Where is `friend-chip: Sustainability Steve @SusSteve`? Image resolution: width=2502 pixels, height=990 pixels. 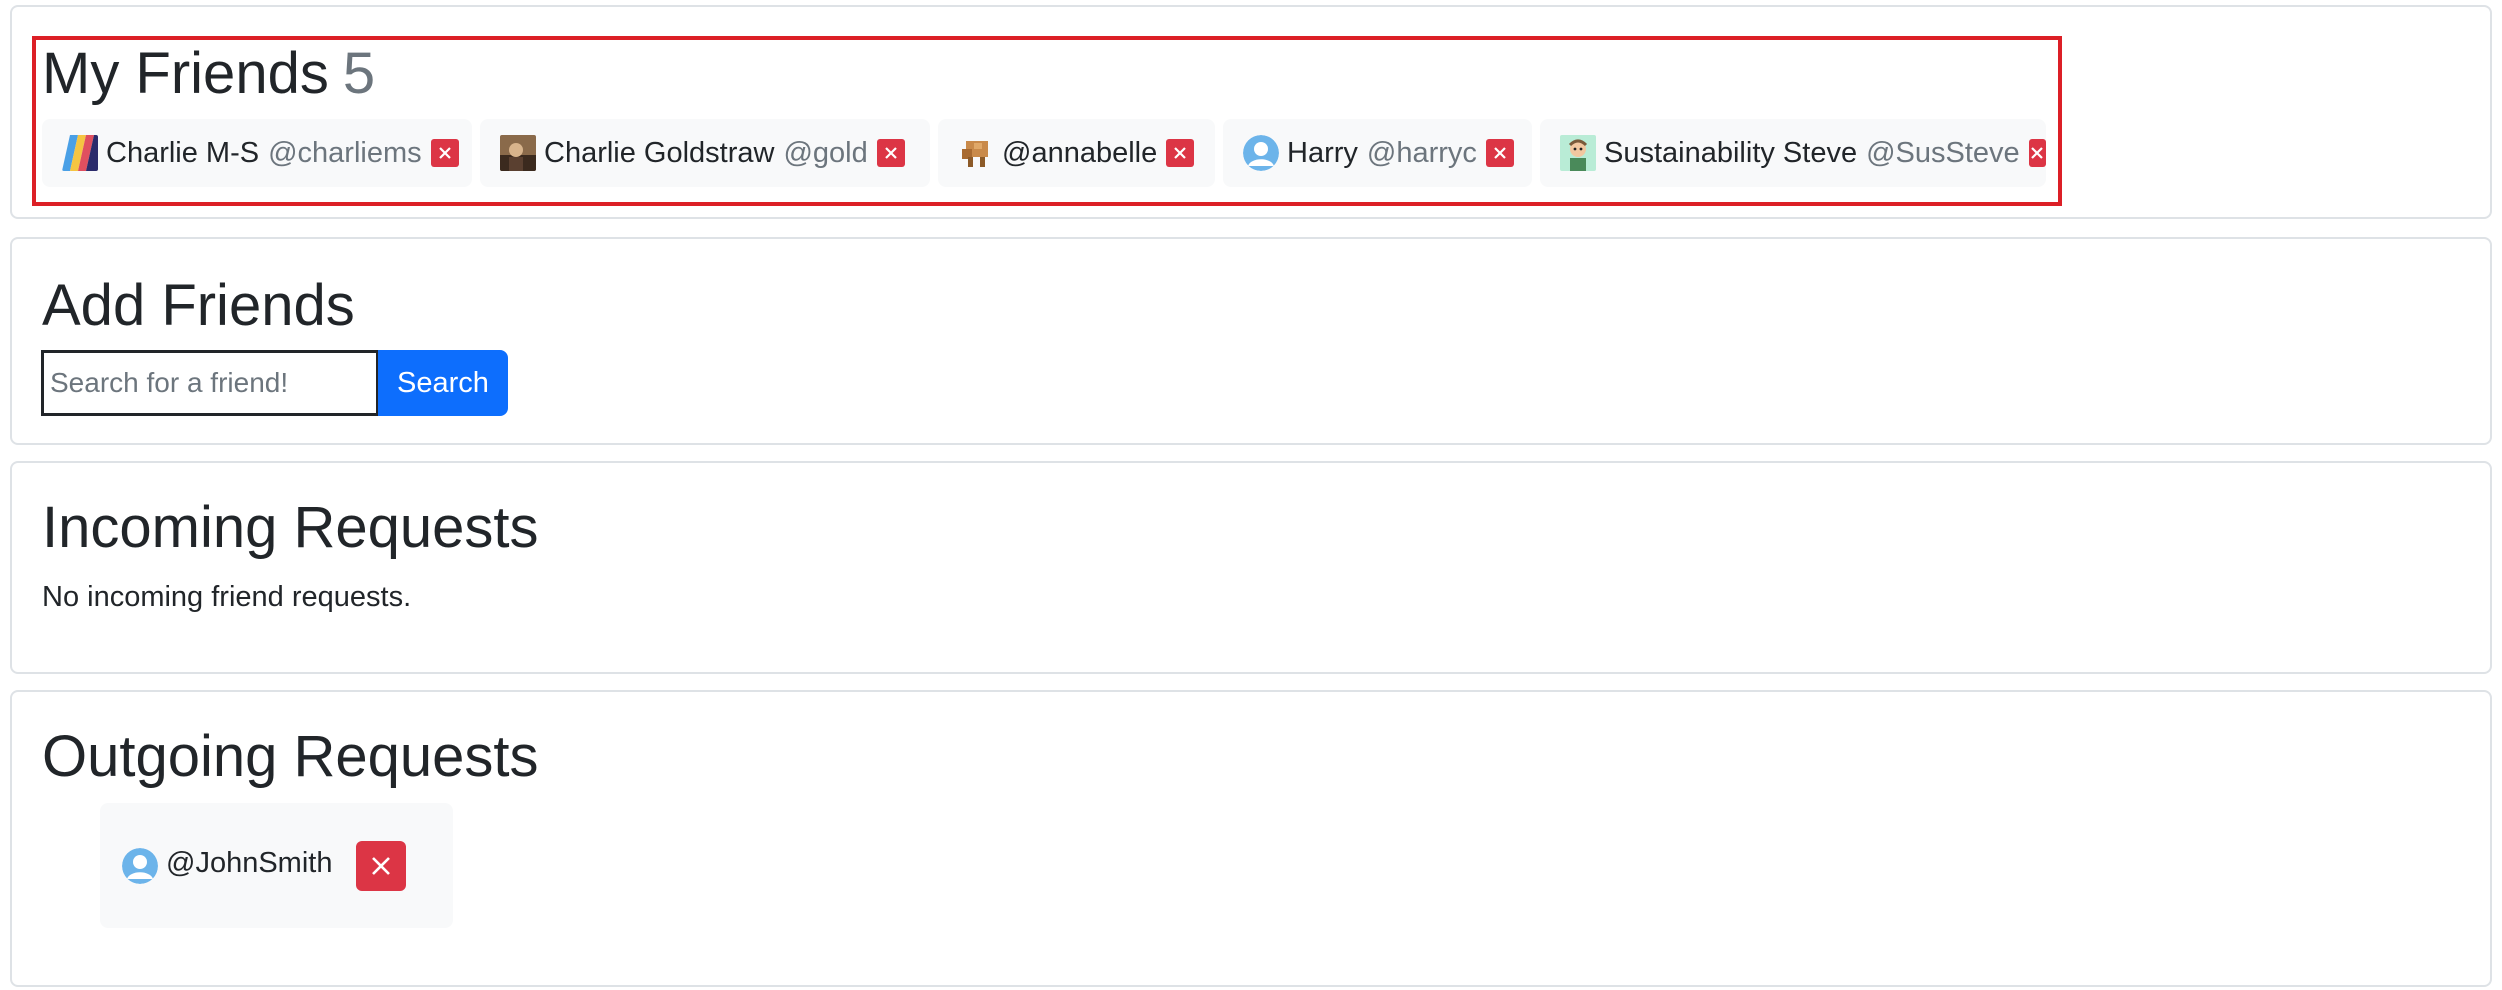
friend-chip: Sustainability Steve @SusSteve is located at coordinates (1793, 153).